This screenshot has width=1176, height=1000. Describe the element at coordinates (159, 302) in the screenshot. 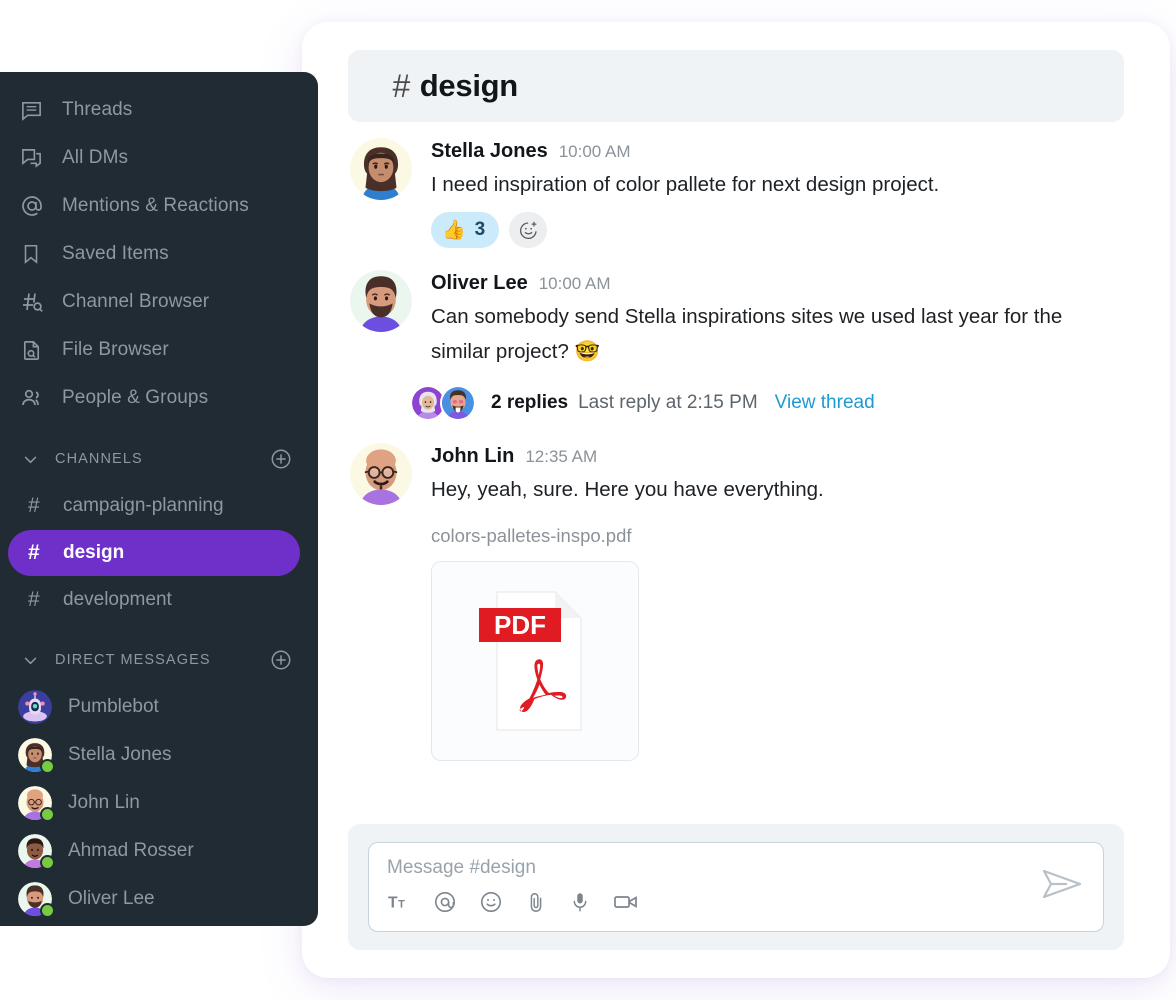

I see `sidebar-item-channel-browser: Channel Browser` at that location.